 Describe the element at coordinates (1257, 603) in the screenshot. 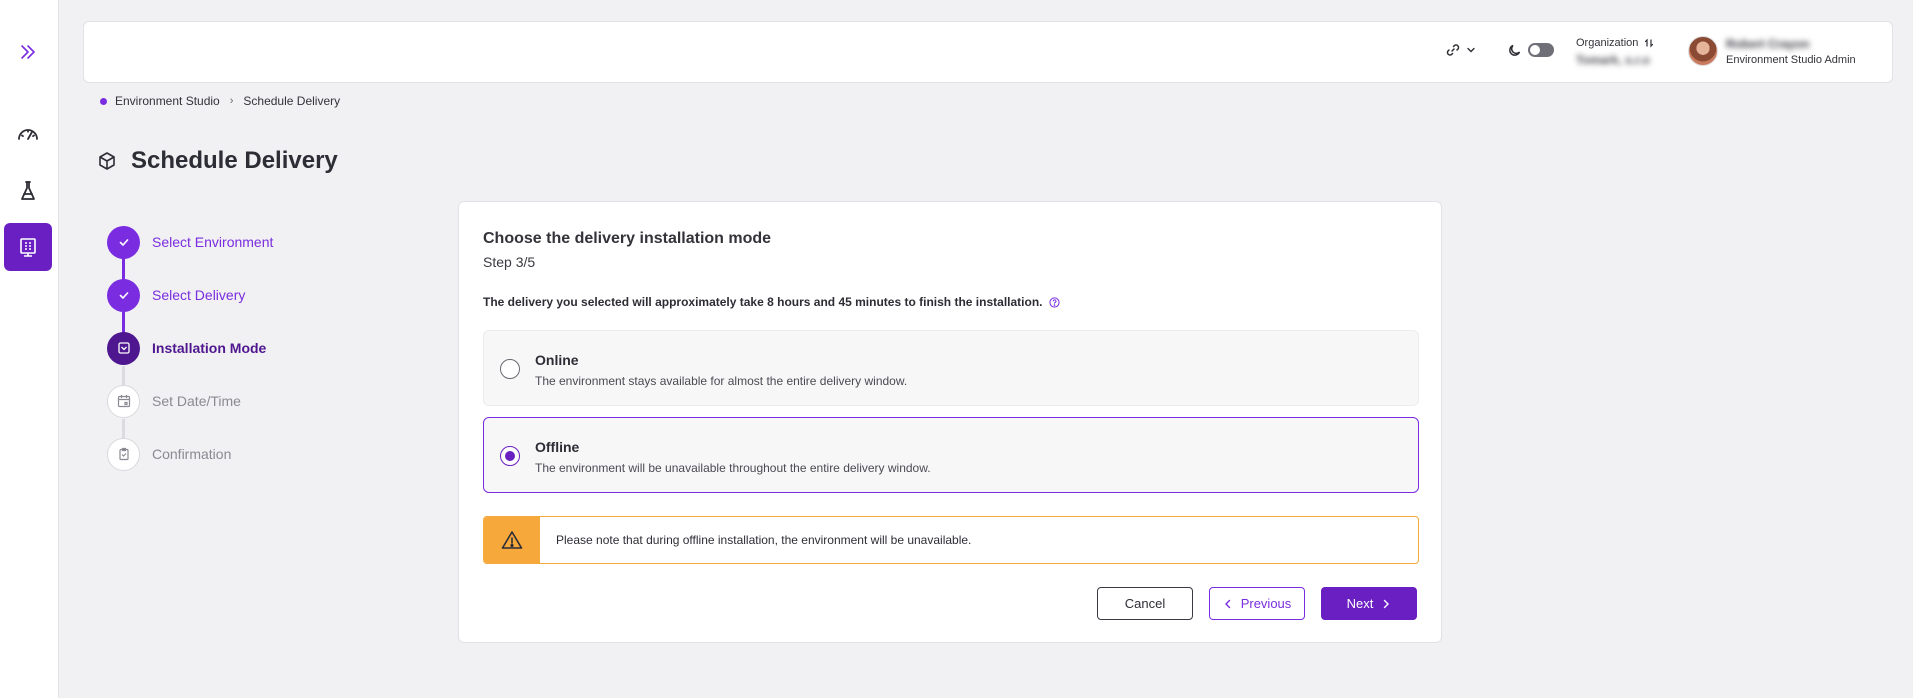

I see `previous-button: Previous` at that location.